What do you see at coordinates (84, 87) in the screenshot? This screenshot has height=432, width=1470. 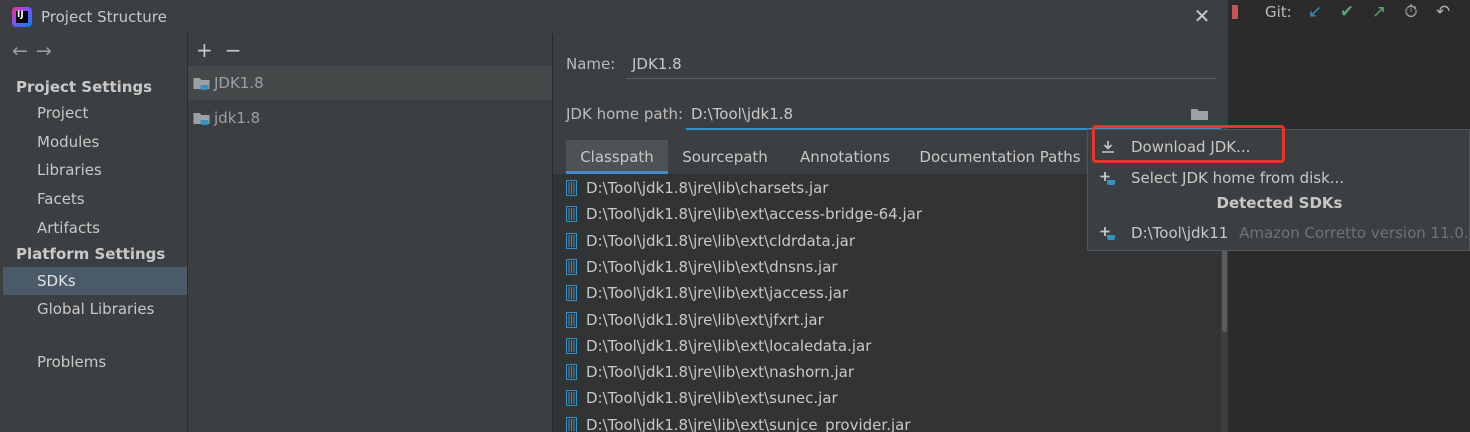 I see `project-settings-header: Project Settings` at bounding box center [84, 87].